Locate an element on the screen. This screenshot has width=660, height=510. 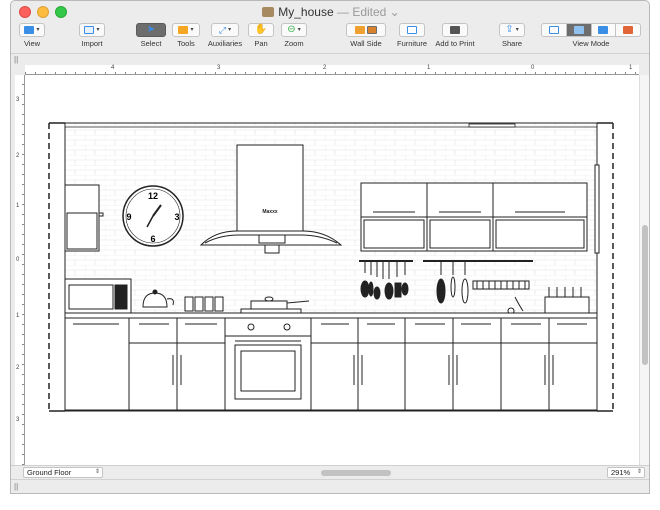
floor-selector: Ground Floor ⇕ is located at coordinates (63, 472).